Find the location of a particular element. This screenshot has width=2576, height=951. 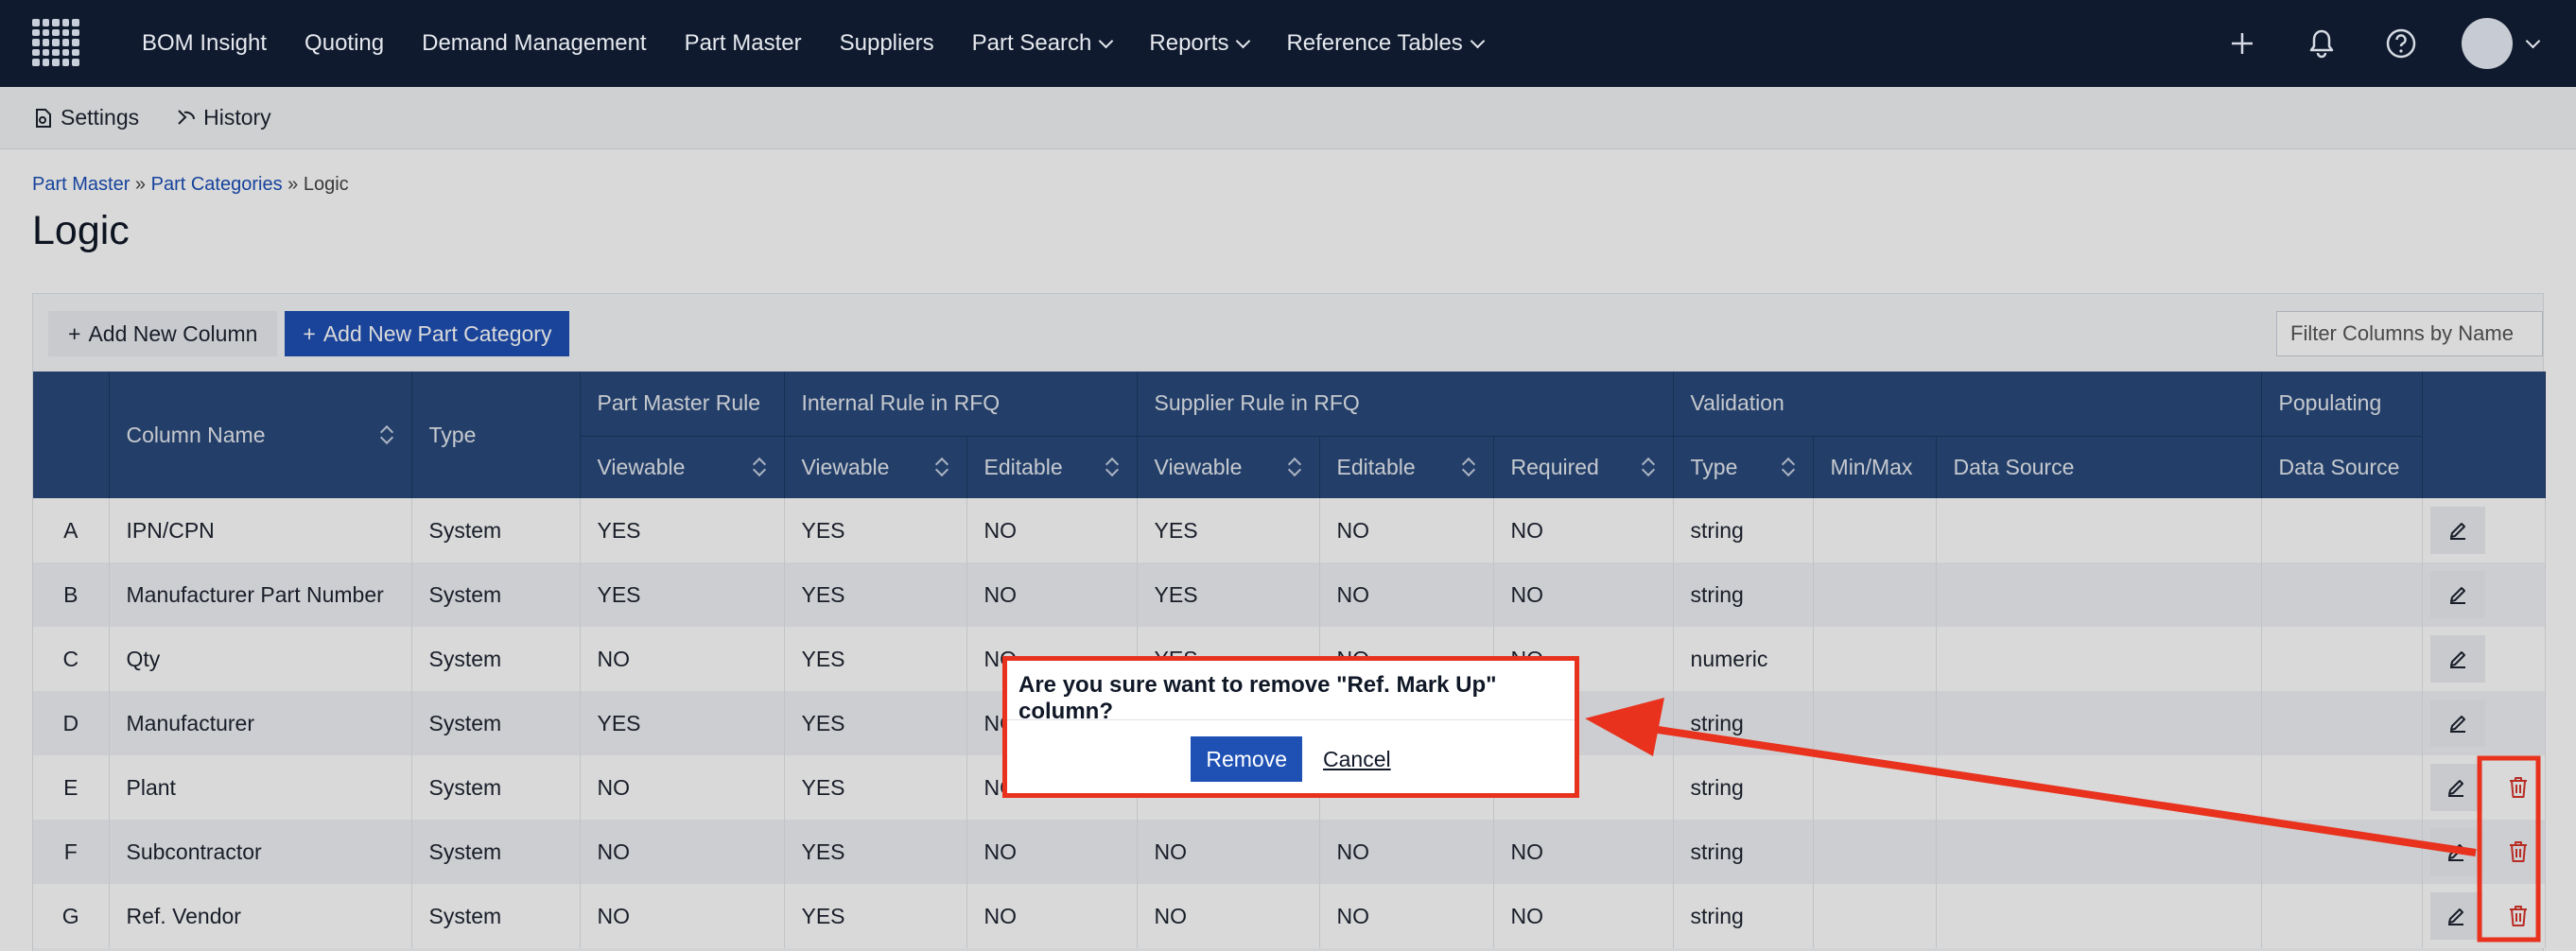

dialog-actions: Remove Cancel is located at coordinates (1291, 759).